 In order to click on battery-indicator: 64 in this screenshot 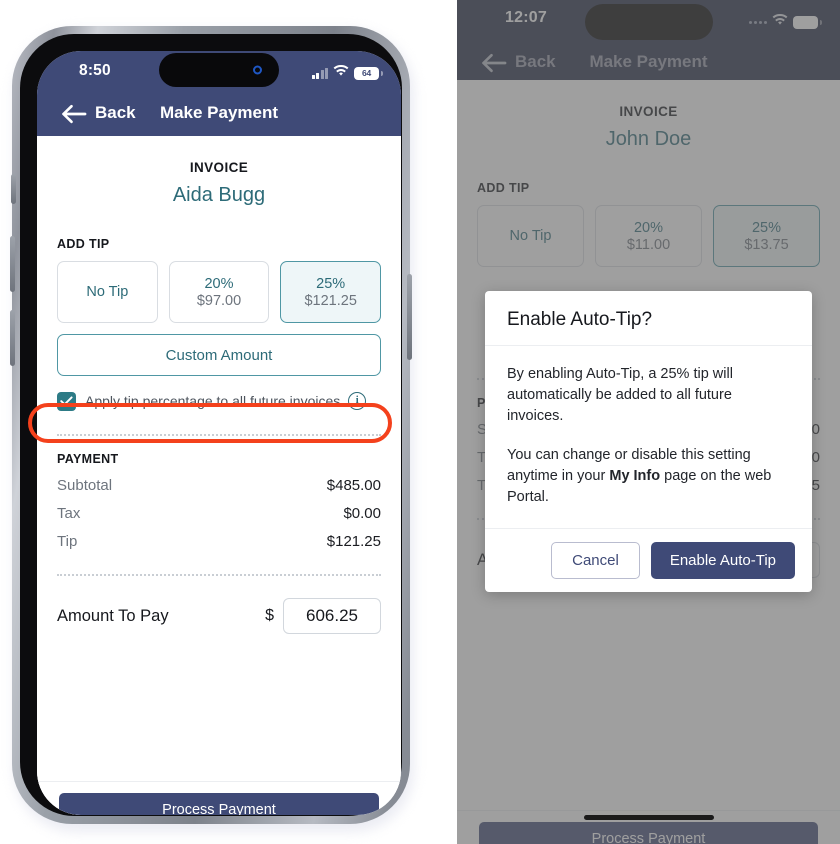, I will do `click(368, 73)`.